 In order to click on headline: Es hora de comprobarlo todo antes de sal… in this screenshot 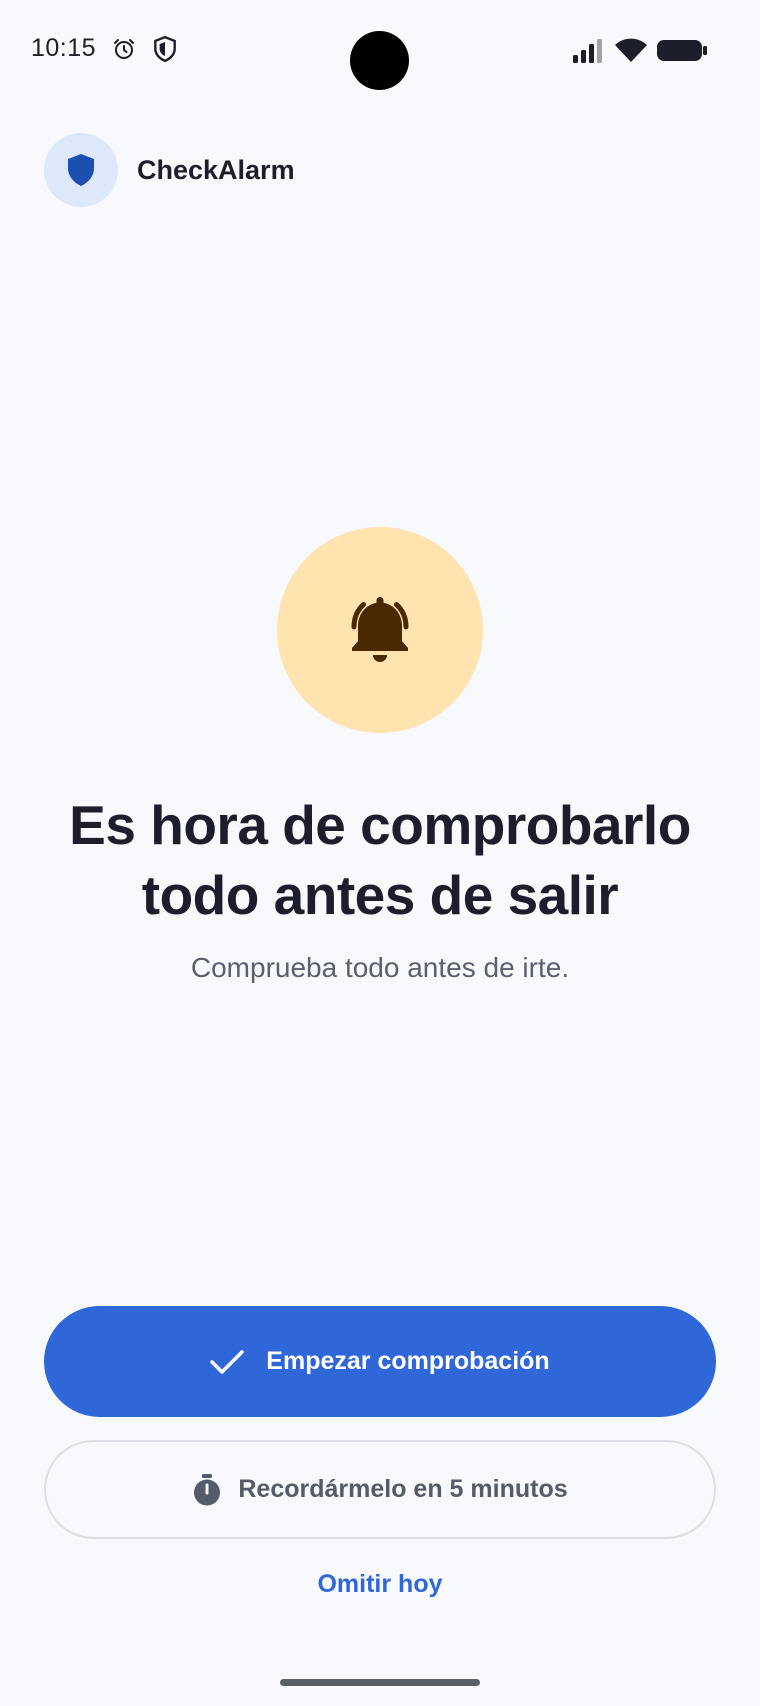, I will do `click(380, 860)`.